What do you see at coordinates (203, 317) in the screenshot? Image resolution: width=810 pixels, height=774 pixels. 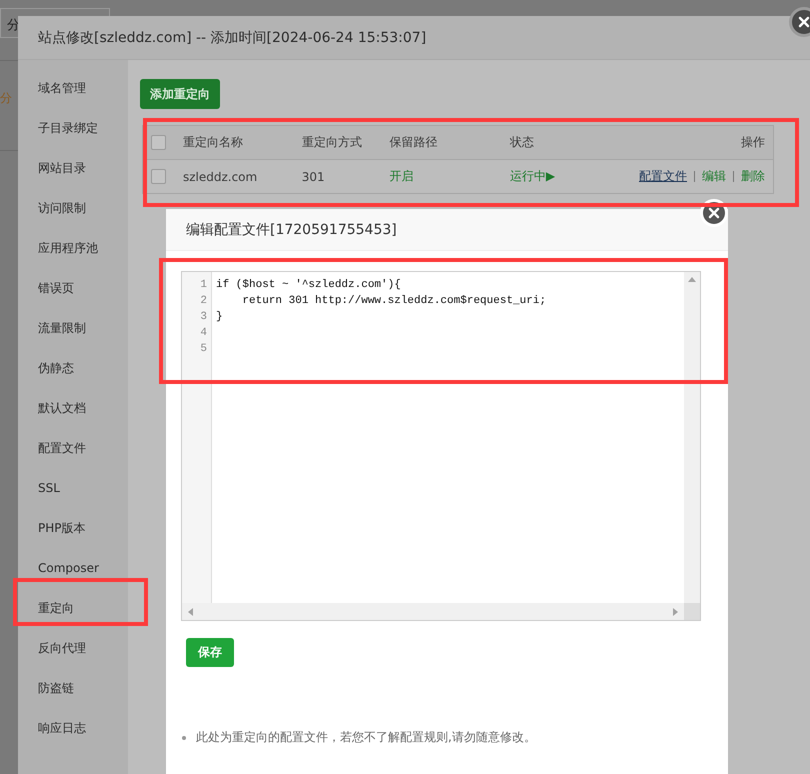 I see `line-number: 3` at bounding box center [203, 317].